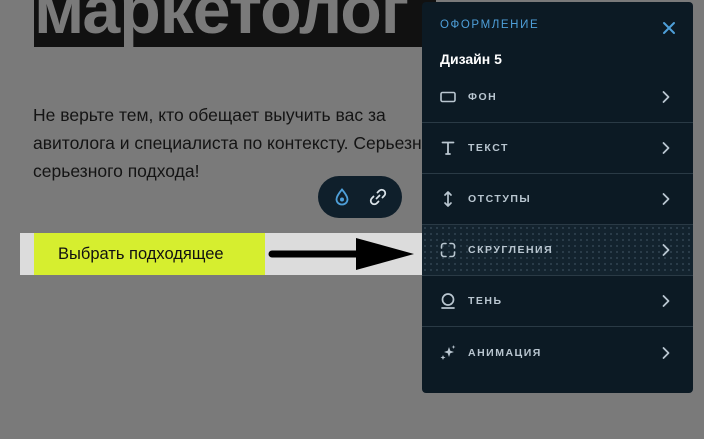 This screenshot has width=704, height=439. What do you see at coordinates (448, 250) in the screenshot?
I see `corners-icon` at bounding box center [448, 250].